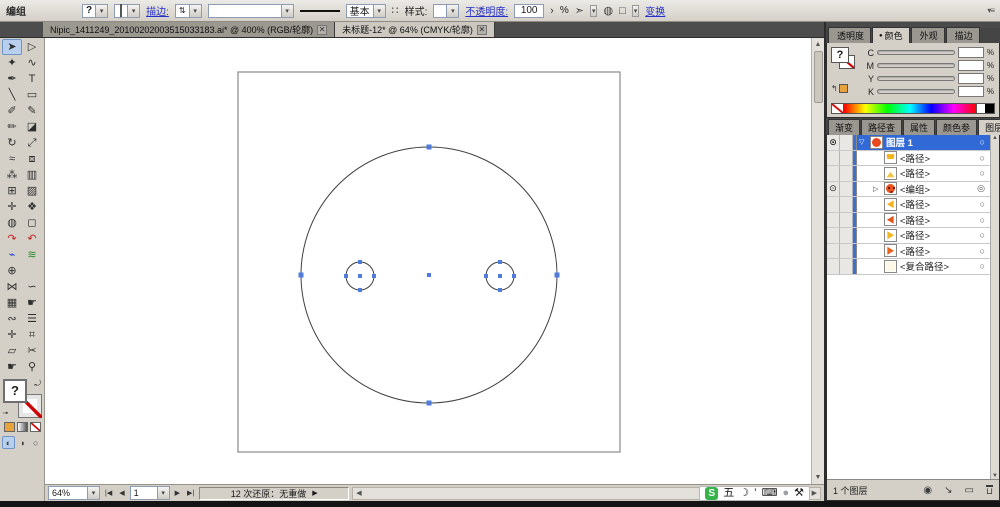 This screenshot has height=507, width=1000. I want to click on knife-tool: ✂, so click(32, 351).